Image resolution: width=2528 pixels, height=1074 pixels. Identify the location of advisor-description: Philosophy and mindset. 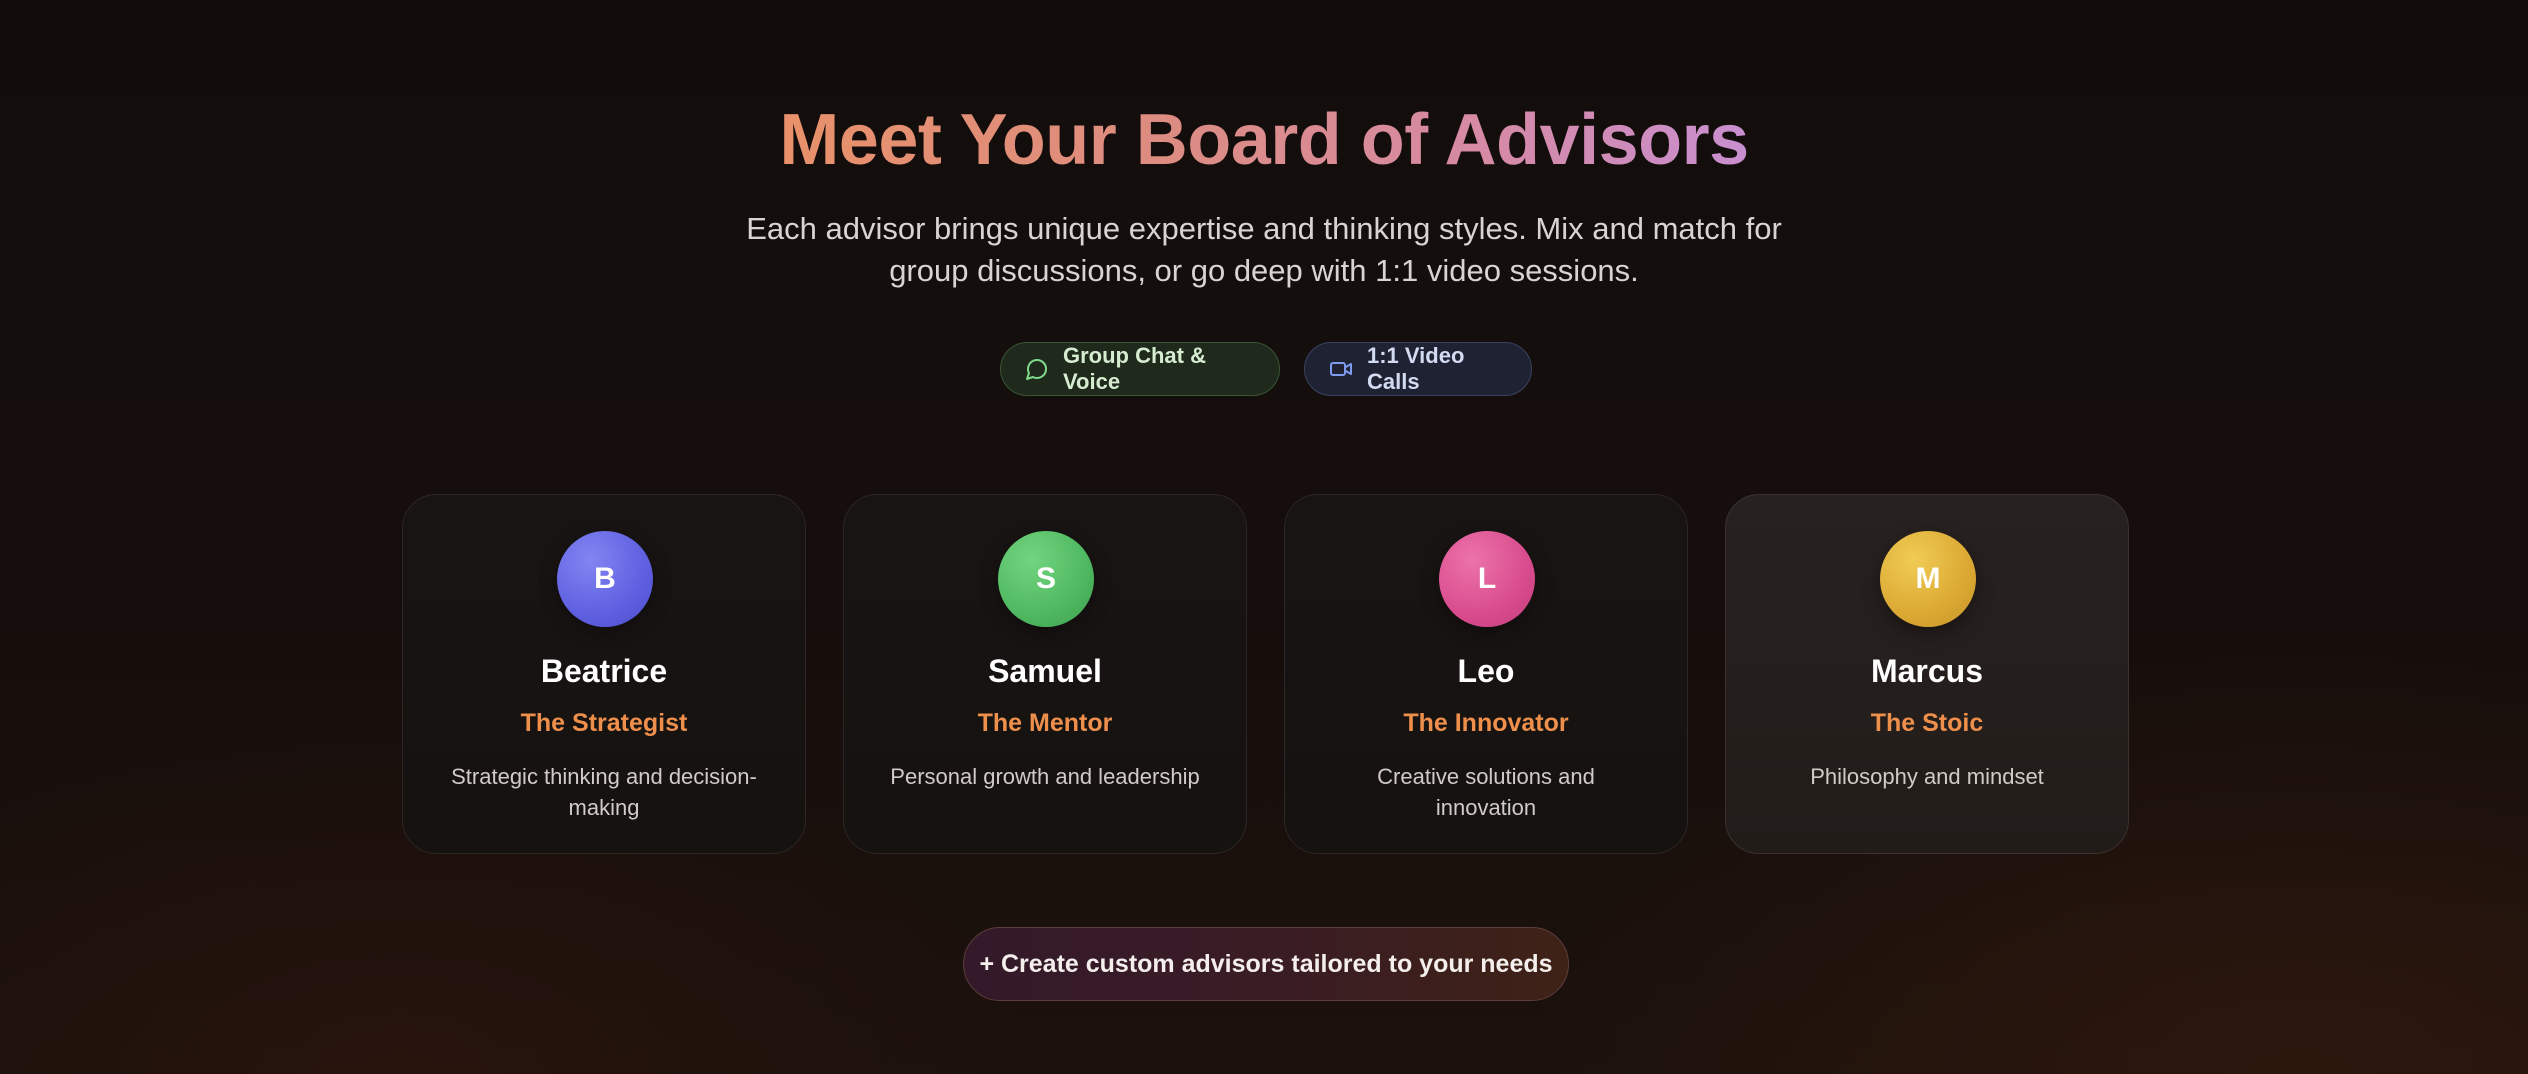
(1927, 776).